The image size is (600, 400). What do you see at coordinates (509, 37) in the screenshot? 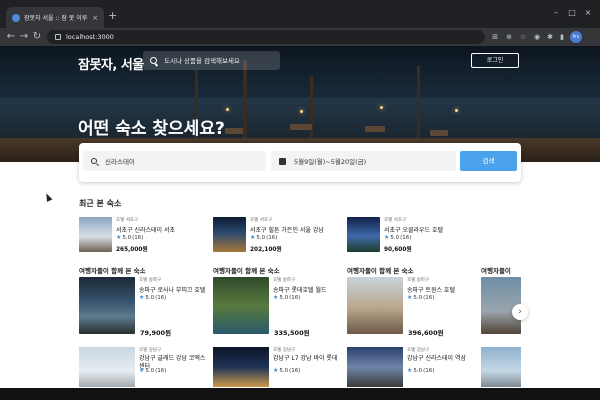
I see `install-icon: ⊕` at bounding box center [509, 37].